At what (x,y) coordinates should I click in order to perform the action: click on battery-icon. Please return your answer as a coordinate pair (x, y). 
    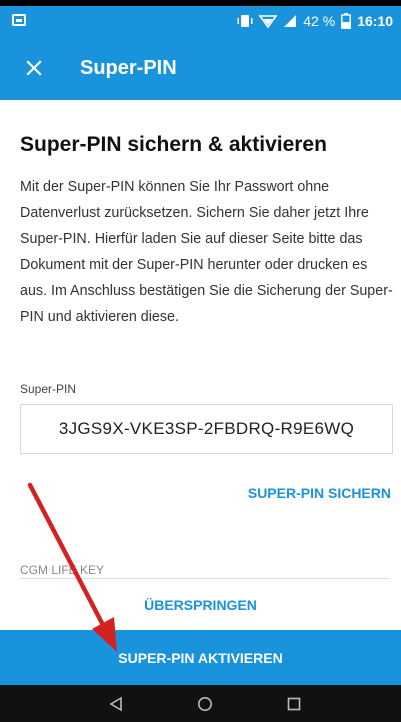
    Looking at the image, I should click on (346, 21).